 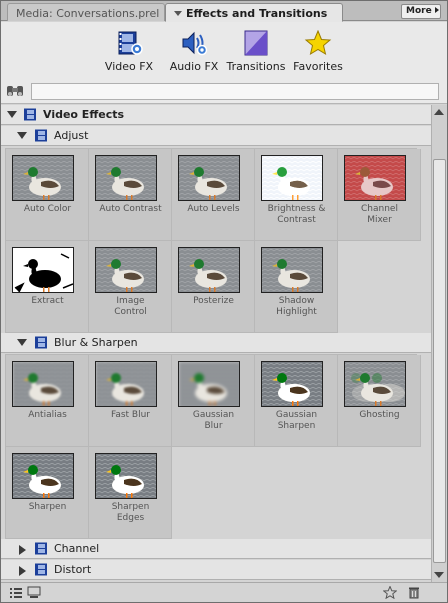 What do you see at coordinates (129, 66) in the screenshot?
I see `category-label: Video FX` at bounding box center [129, 66].